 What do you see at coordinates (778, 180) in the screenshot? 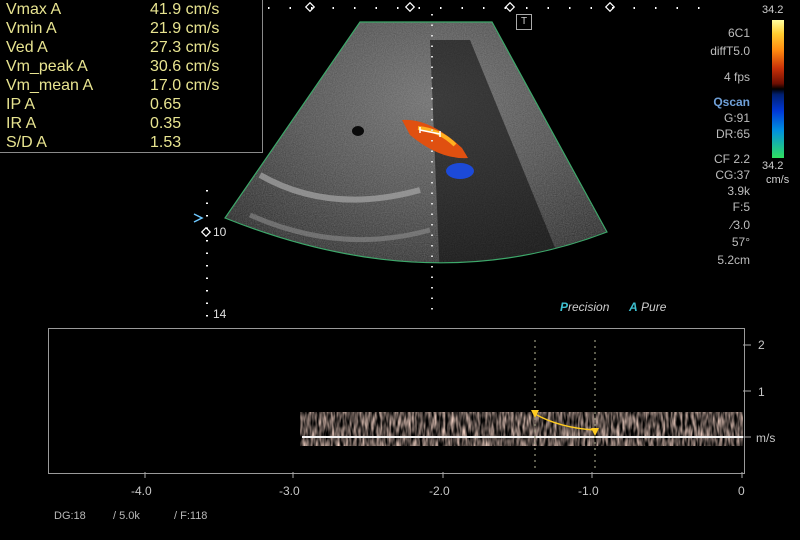
I see `color-scale-unit: cm/s` at bounding box center [778, 180].